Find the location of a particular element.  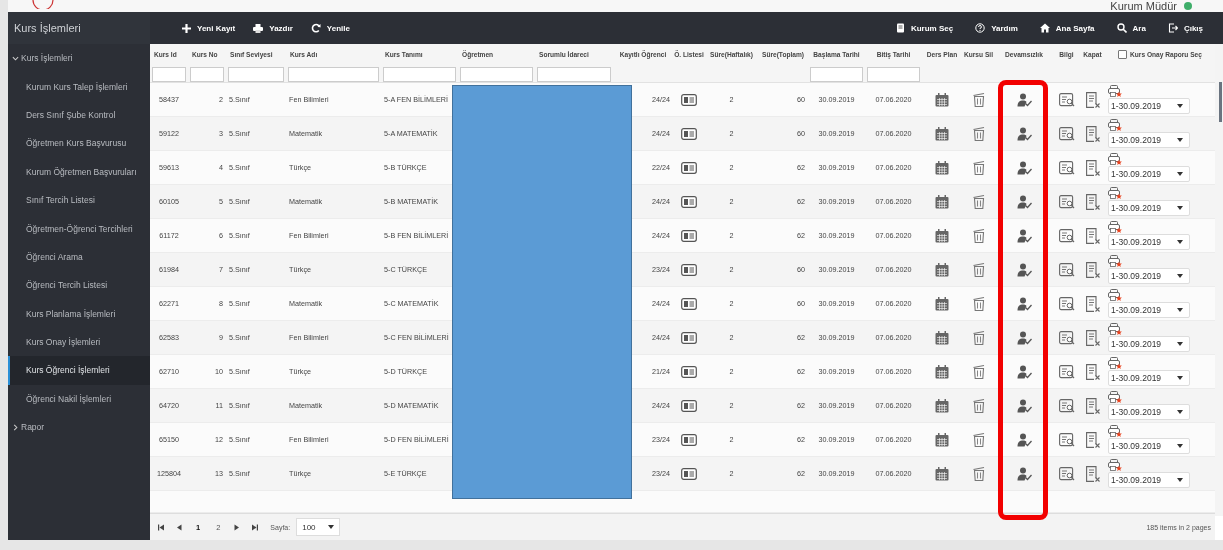

home-button: Ana Sayfa is located at coordinates (1067, 28).